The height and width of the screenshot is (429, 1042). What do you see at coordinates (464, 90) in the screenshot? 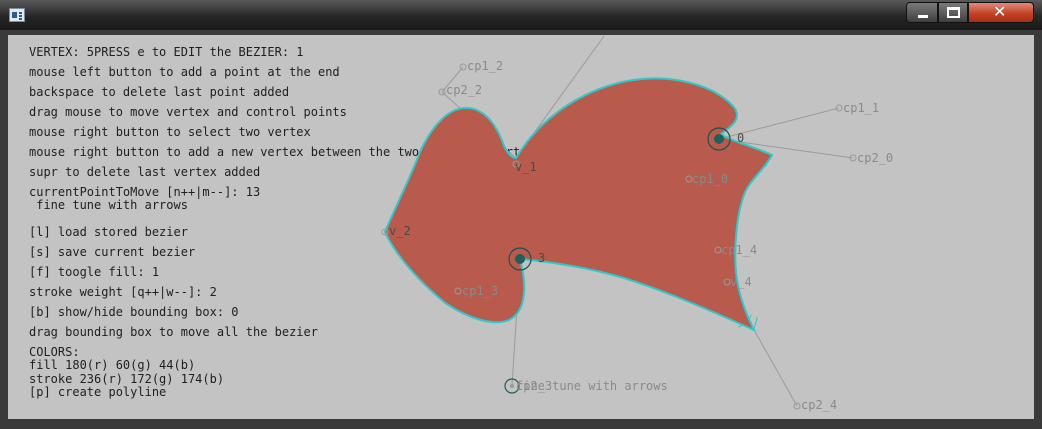
I see `label-cp2-2: cp2_2` at bounding box center [464, 90].